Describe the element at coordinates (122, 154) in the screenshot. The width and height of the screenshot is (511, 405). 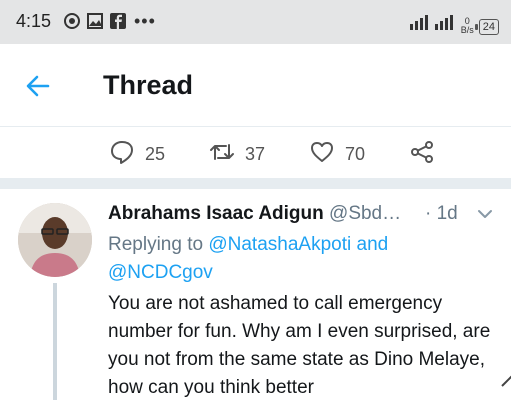
I see `reply-icon` at that location.